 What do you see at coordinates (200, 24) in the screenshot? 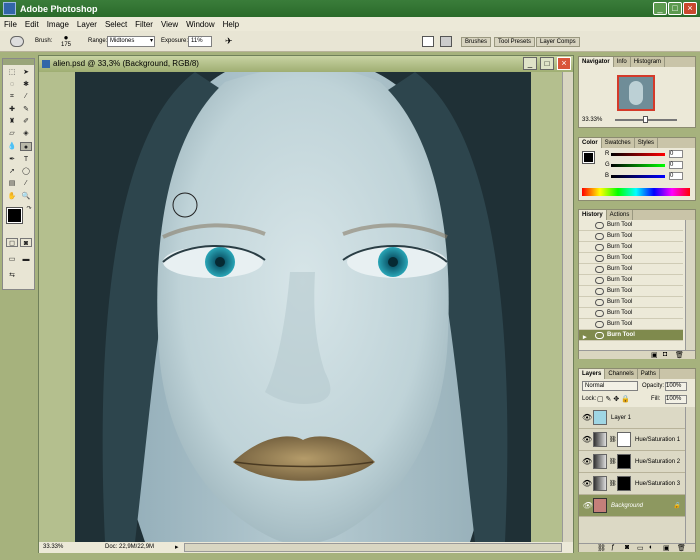
I see `menu-window: Window` at bounding box center [200, 24].